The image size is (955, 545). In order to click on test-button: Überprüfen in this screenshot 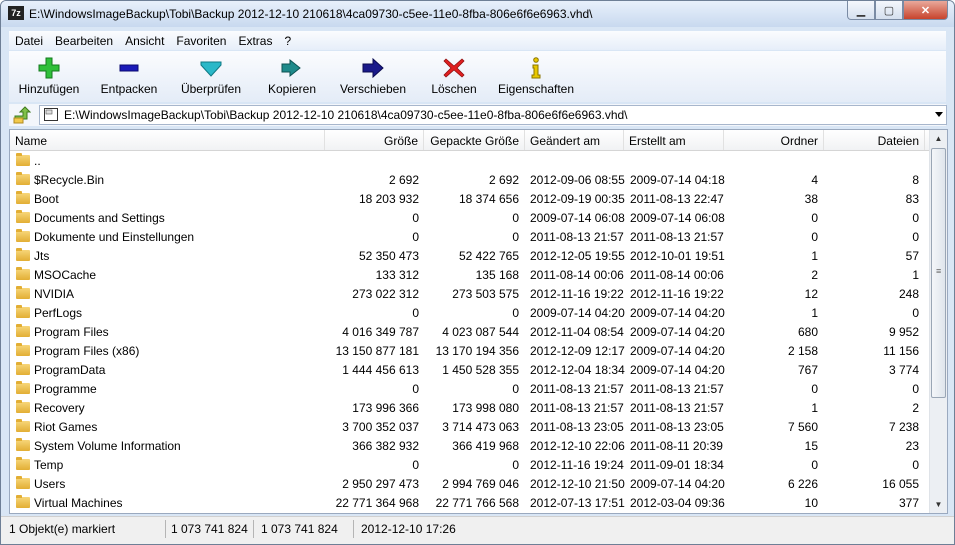, I will do `click(211, 76)`.